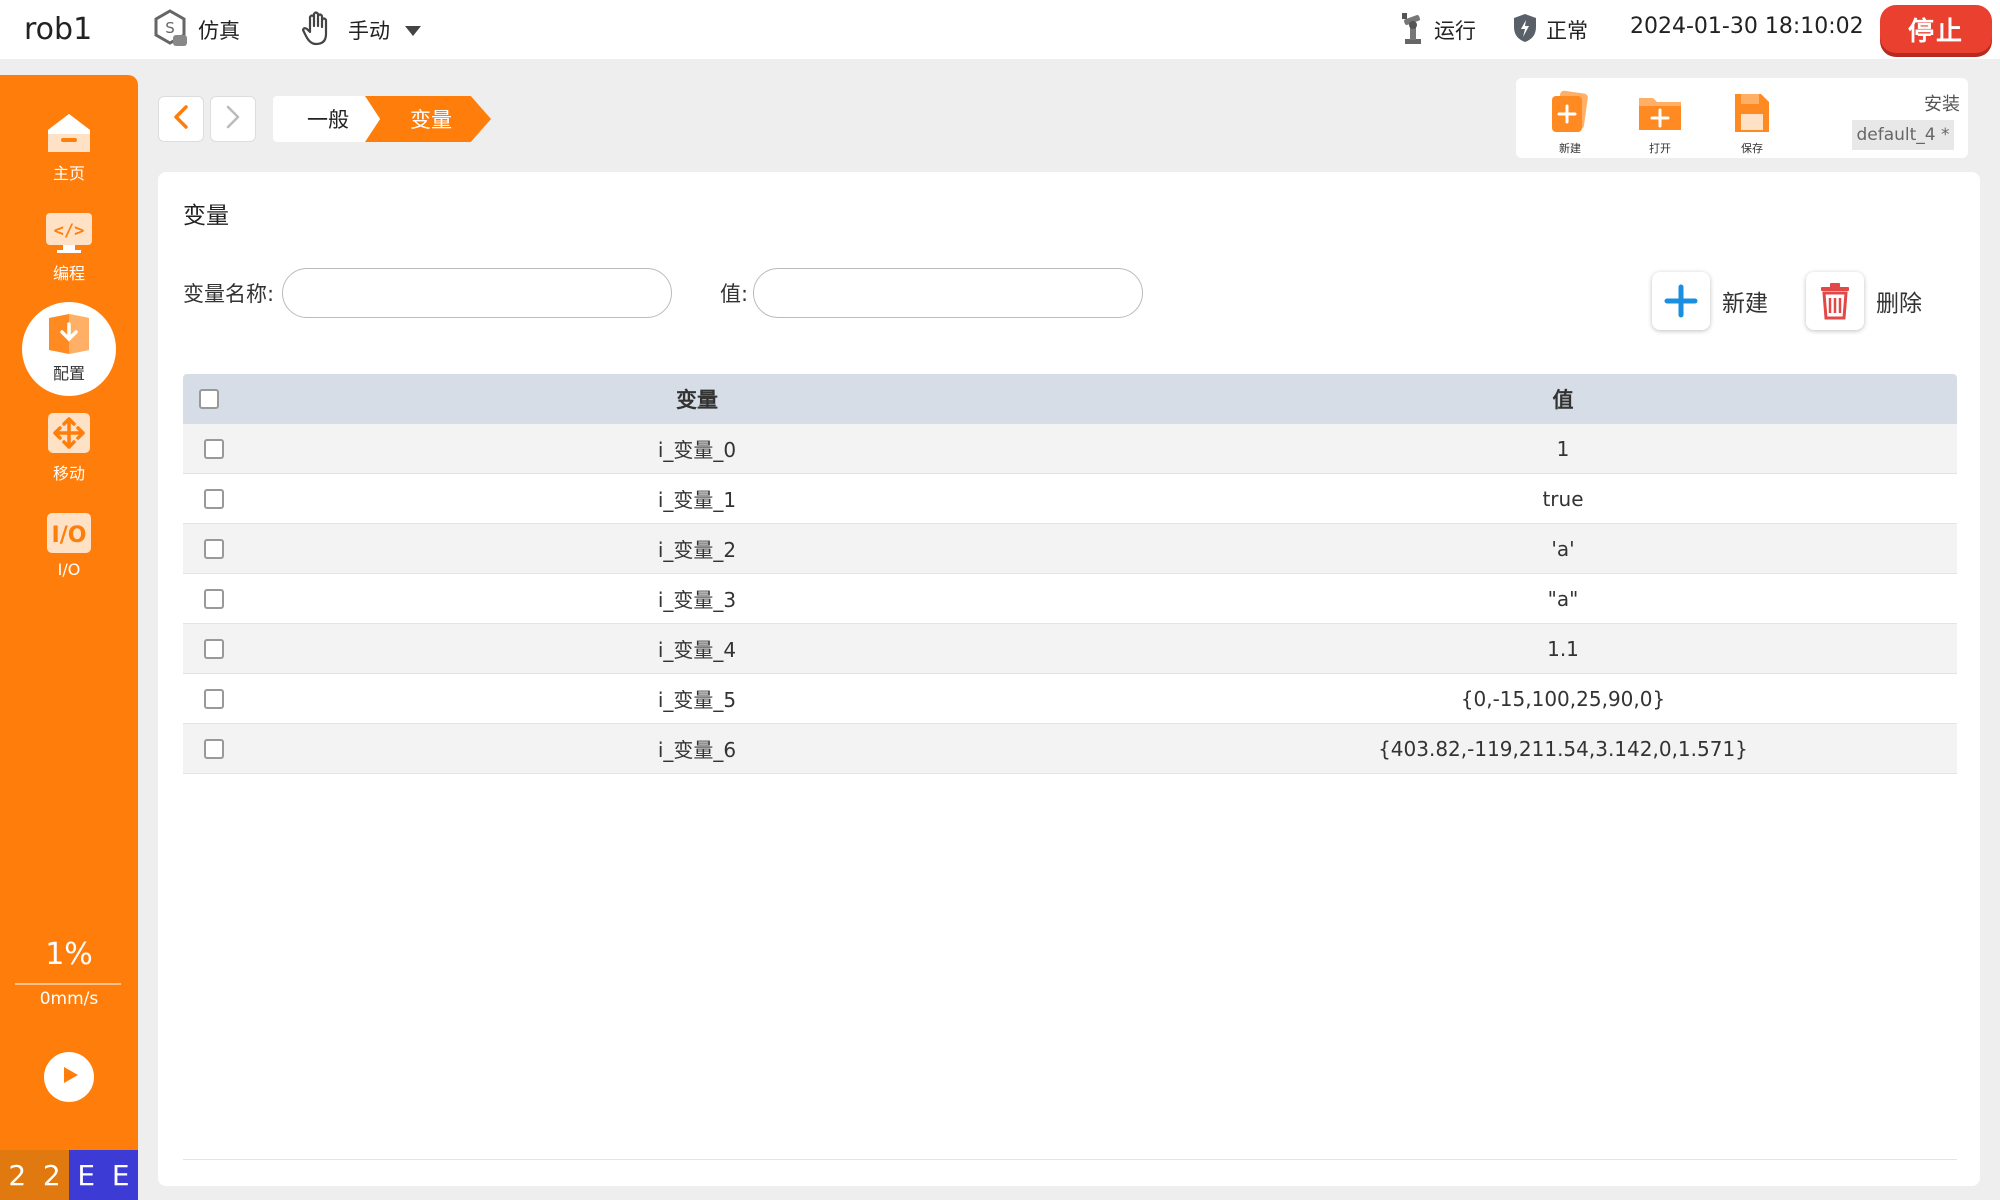 The image size is (2000, 1200). I want to click on delete-variable-button: 删除, so click(1864, 301).